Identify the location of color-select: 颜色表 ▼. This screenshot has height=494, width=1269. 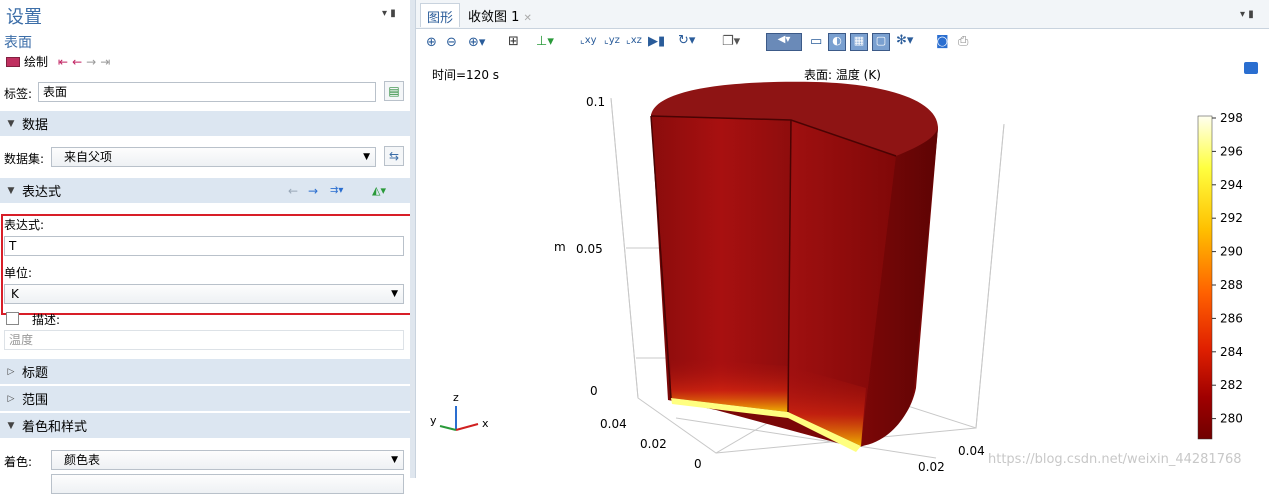
(227, 460).